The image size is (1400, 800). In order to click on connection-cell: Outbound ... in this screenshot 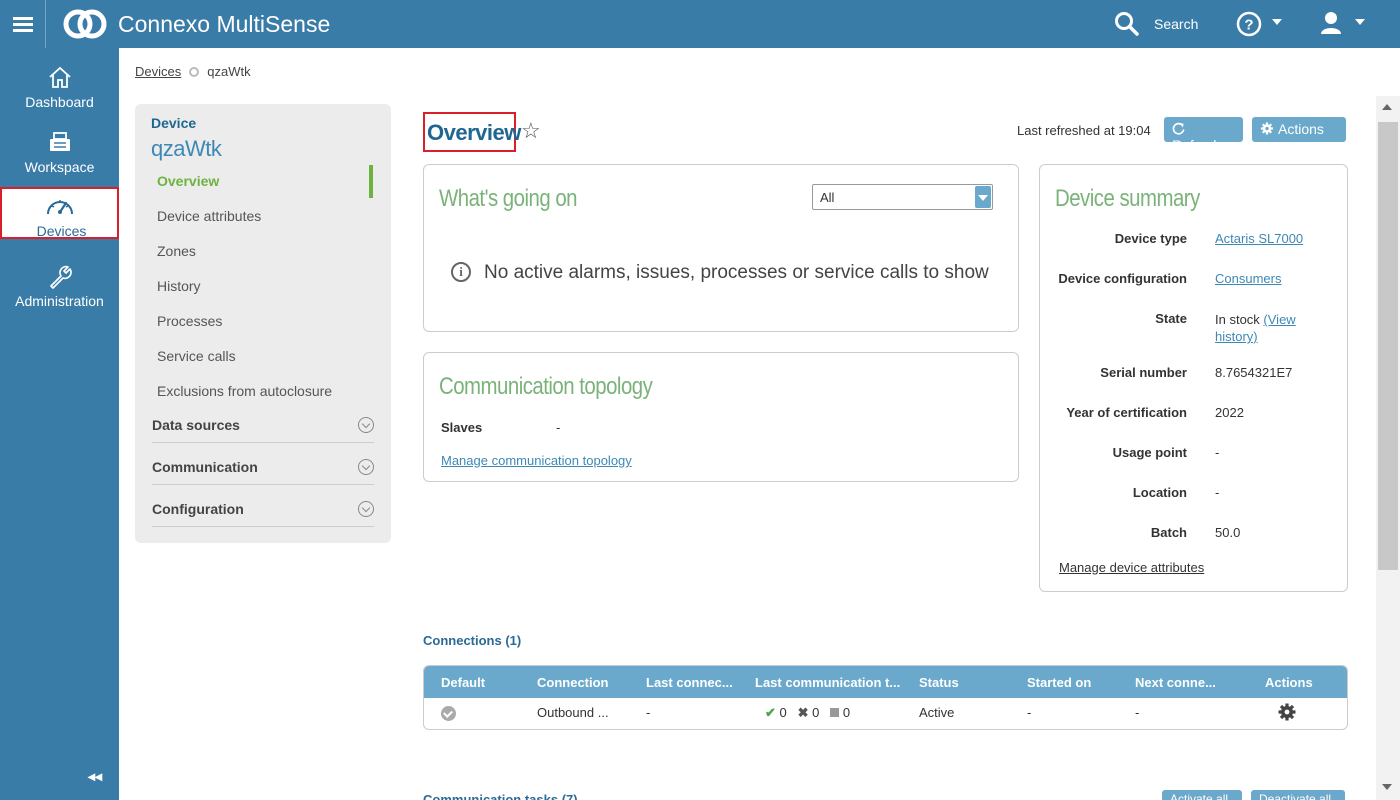, I will do `click(573, 712)`.